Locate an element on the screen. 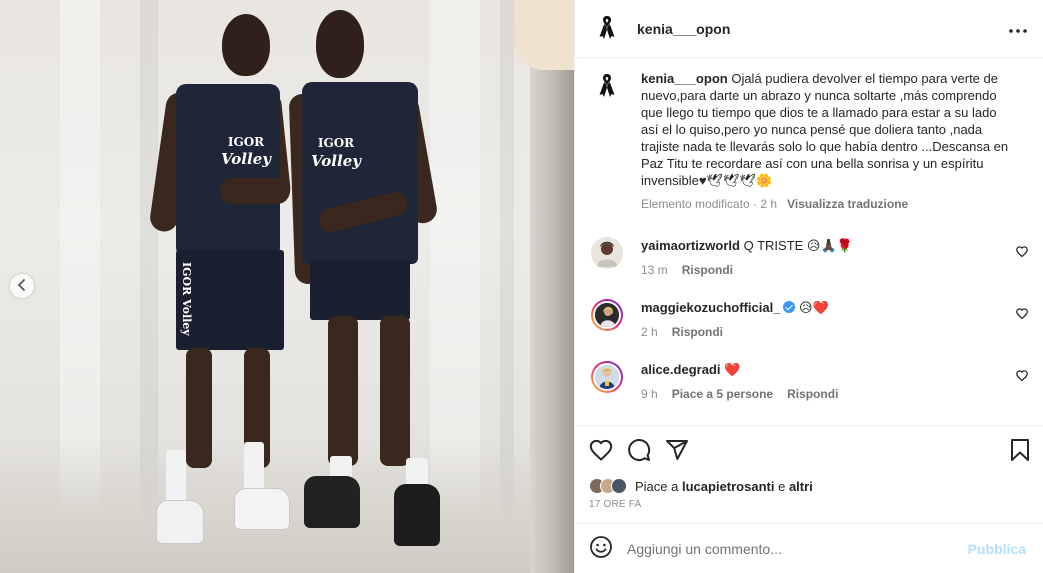  author-avatar is located at coordinates (607, 29).